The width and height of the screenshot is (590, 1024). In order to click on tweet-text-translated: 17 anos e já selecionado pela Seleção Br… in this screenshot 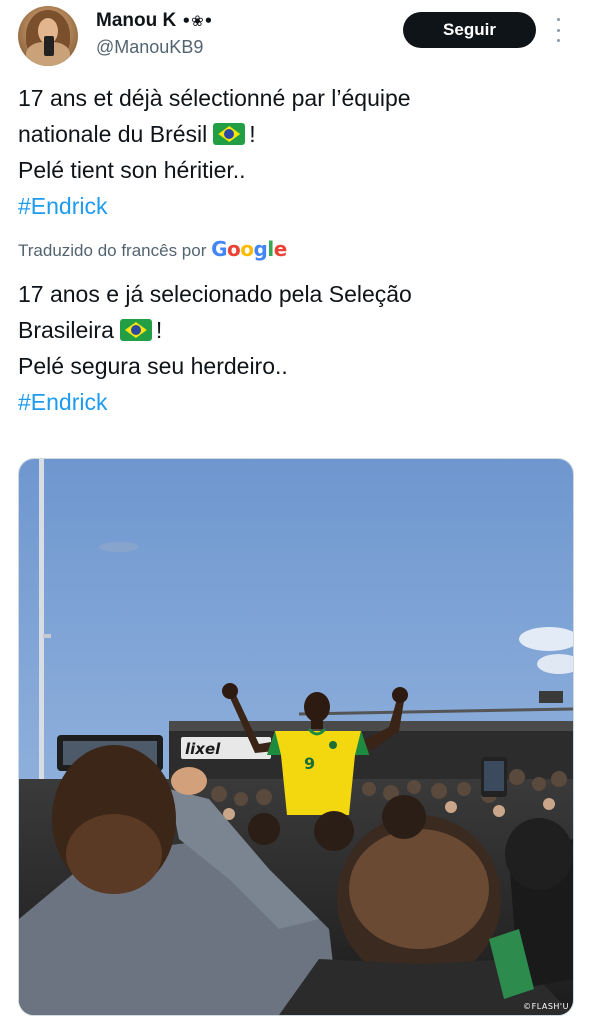, I will do `click(293, 348)`.